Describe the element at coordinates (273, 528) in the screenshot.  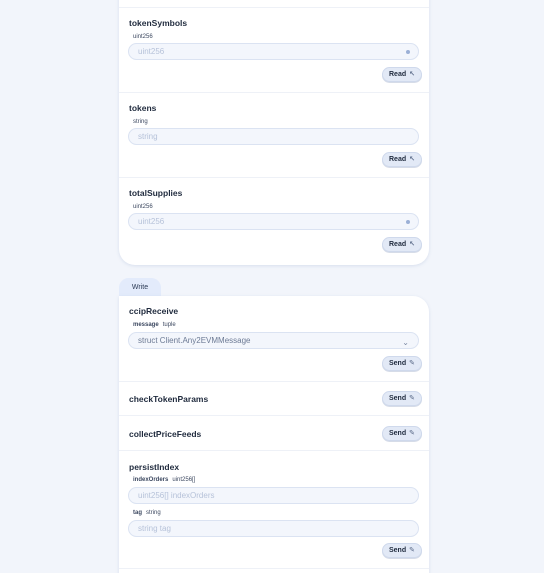
I see `tag-input: string tag` at that location.